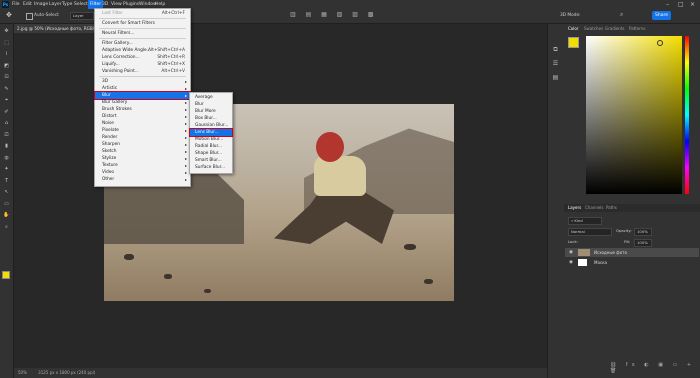 Image resolution: width=700 pixels, height=378 pixels. I want to click on blur-item-blur-more: Blur More, so click(211, 111).